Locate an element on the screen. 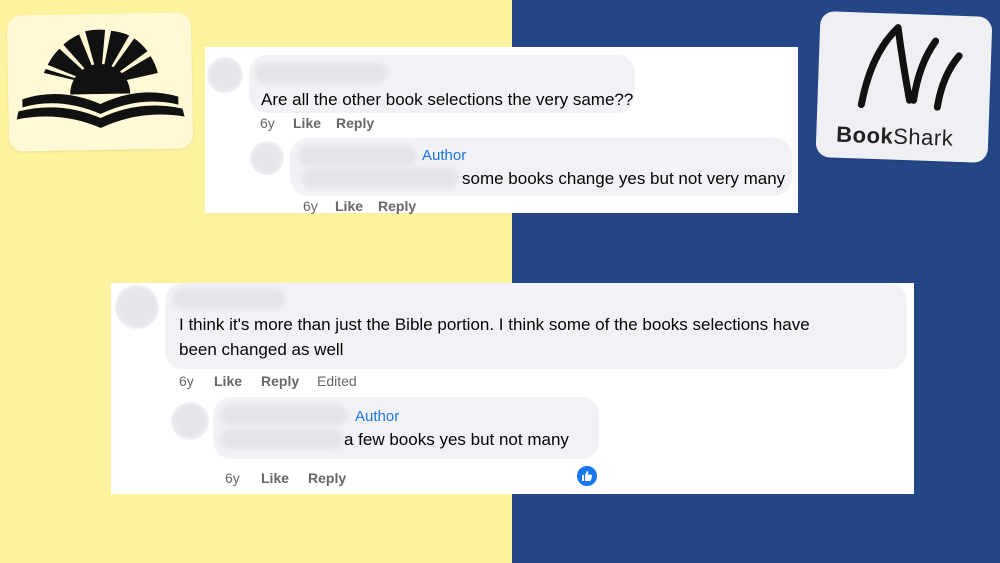 The width and height of the screenshot is (1000, 563). reply-text: some books change yes but not very many is located at coordinates (624, 178).